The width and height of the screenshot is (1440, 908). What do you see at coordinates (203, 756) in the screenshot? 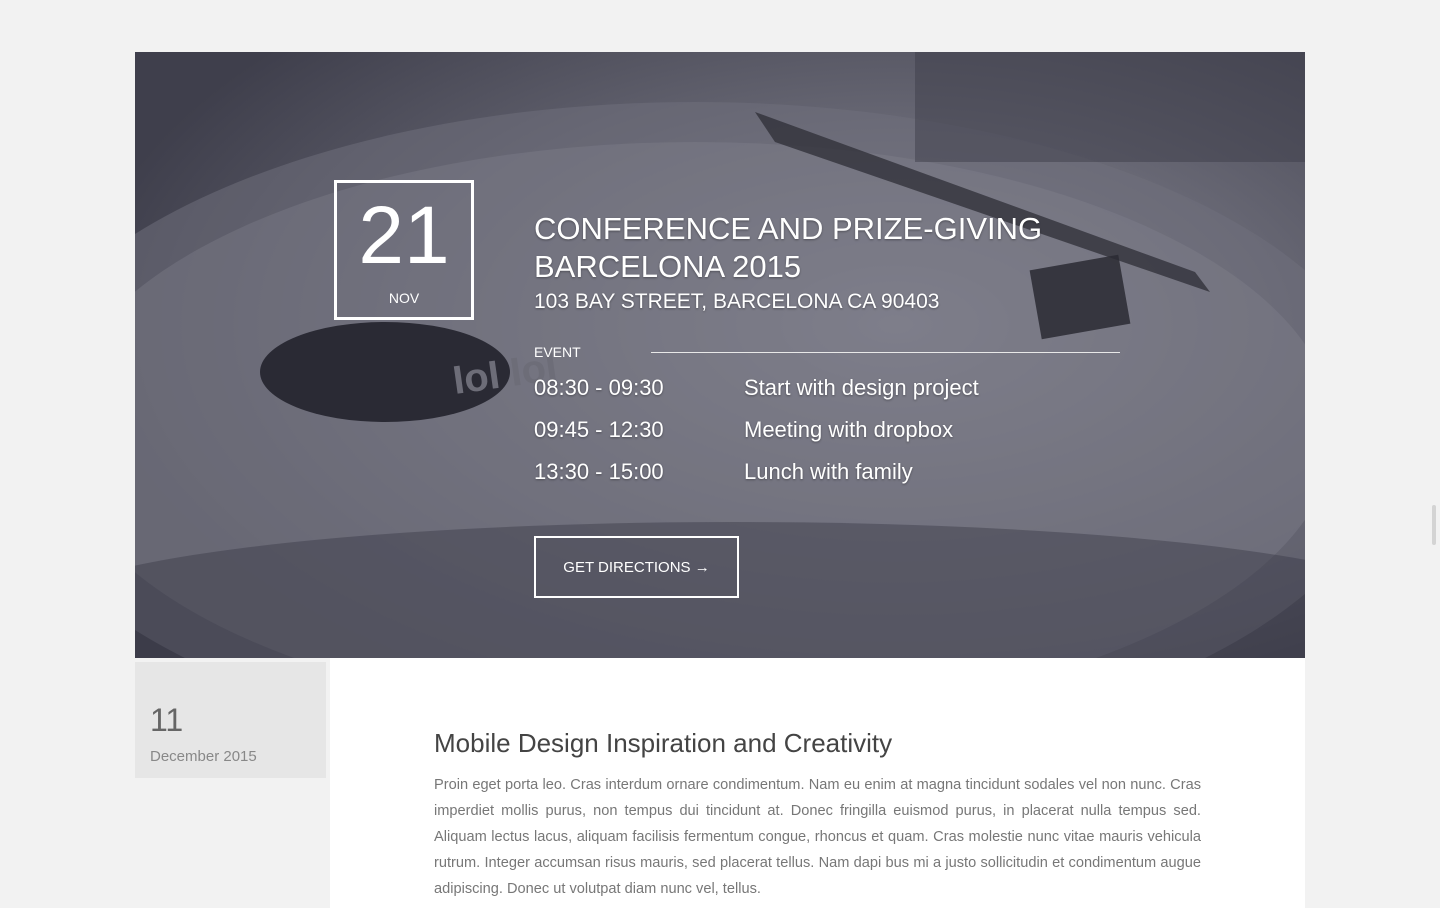
I see `post-date-month: December 2015` at bounding box center [203, 756].